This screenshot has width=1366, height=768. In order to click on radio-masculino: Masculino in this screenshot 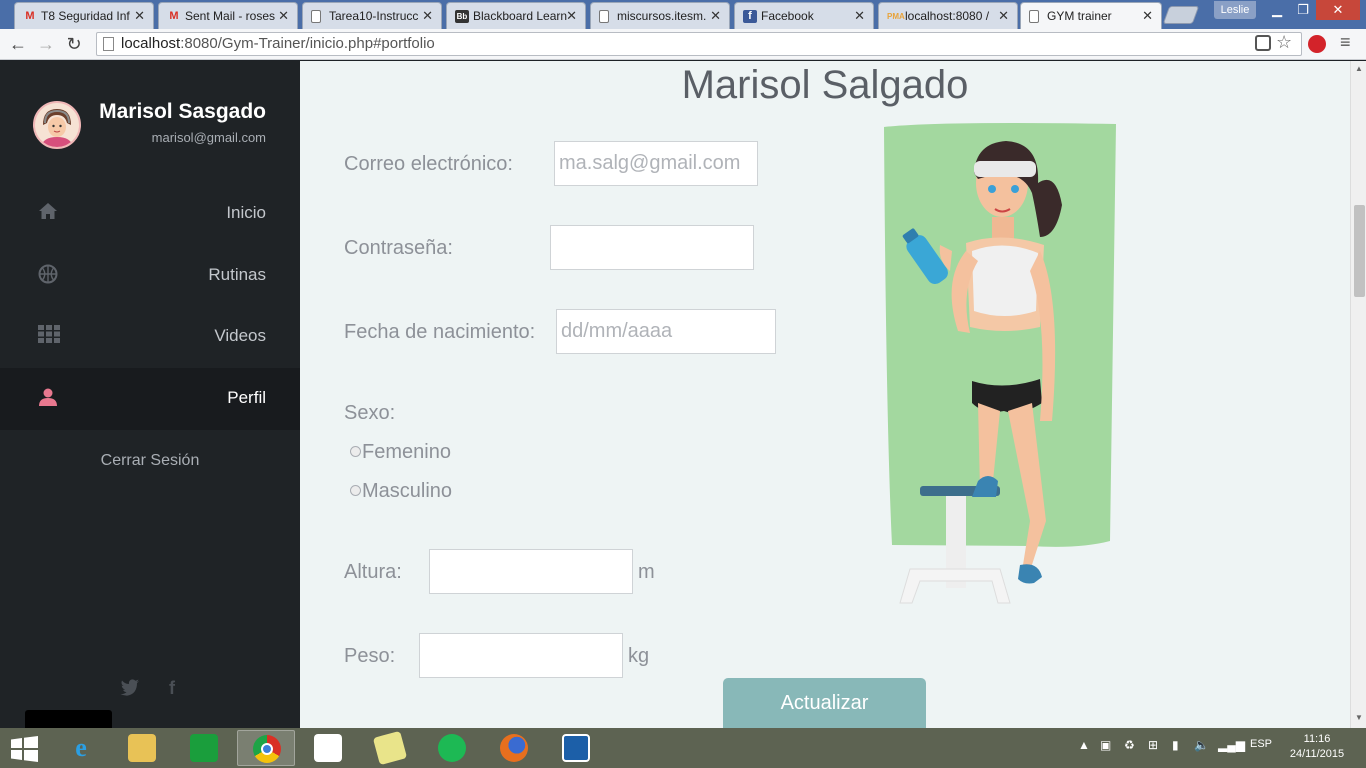, I will do `click(401, 491)`.